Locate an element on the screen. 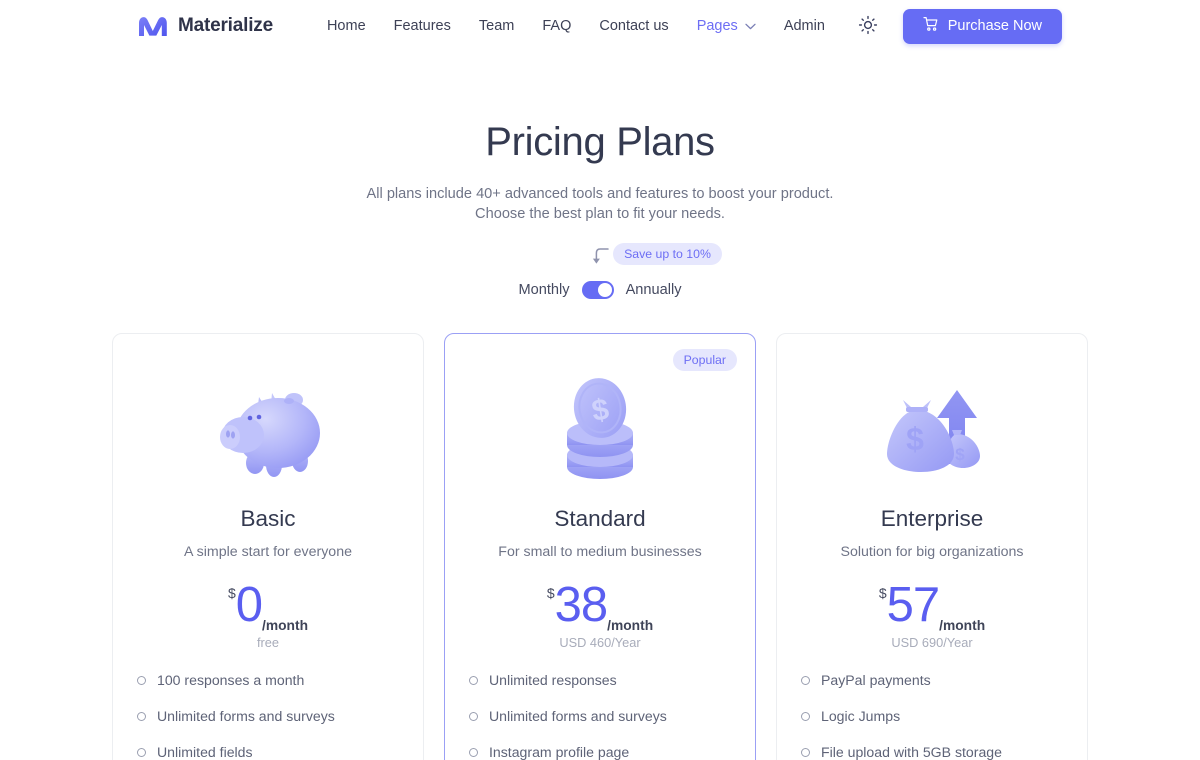 This screenshot has width=1200, height=760. save-badge-row: Save up to 10% is located at coordinates (600, 256).